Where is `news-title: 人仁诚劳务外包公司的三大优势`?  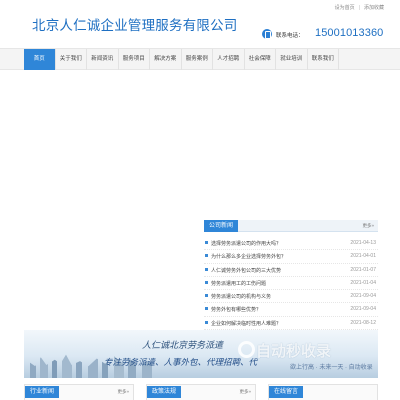 news-title: 人仁诚劳务外包公司的三大优势 is located at coordinates (246, 270).